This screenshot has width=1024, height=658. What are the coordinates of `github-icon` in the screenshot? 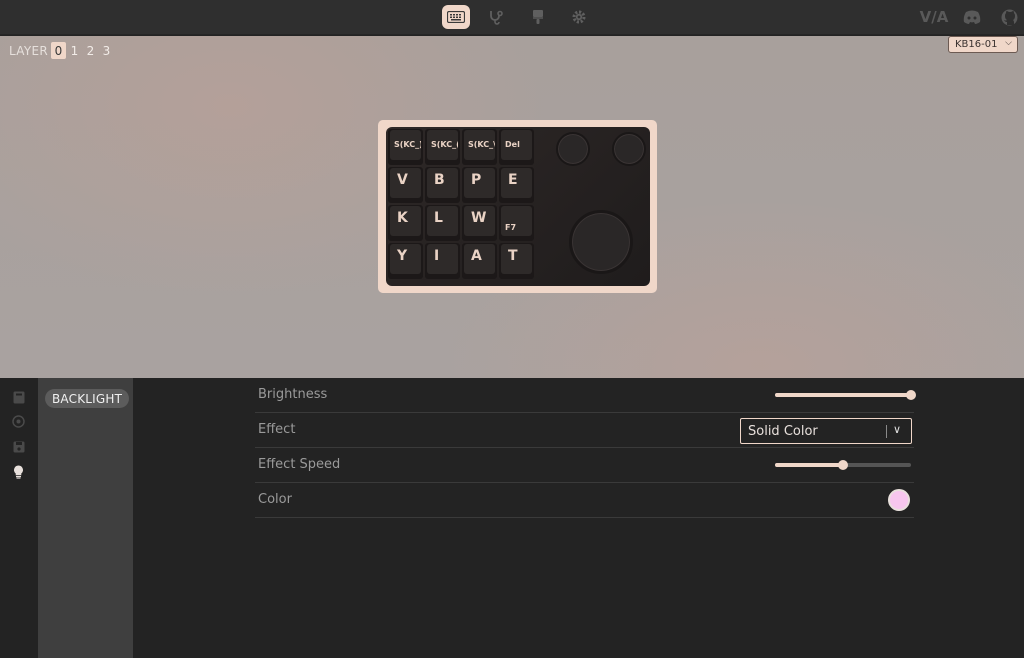 It's located at (1009, 17).